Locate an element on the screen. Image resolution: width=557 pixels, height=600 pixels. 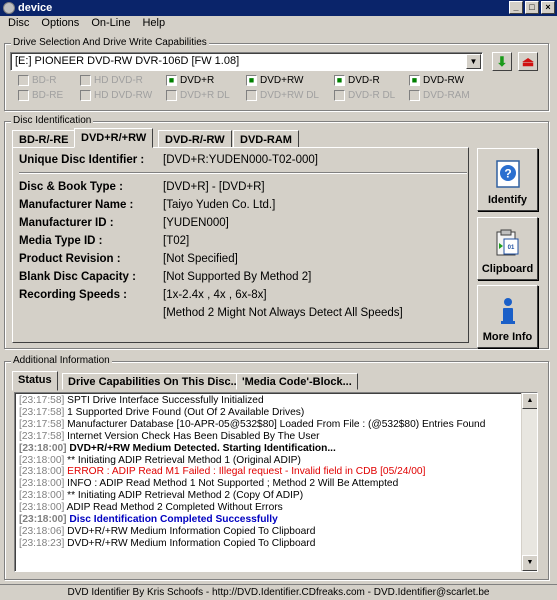
capability-checkbox: DVD-RAM is located at coordinates (439, 95).